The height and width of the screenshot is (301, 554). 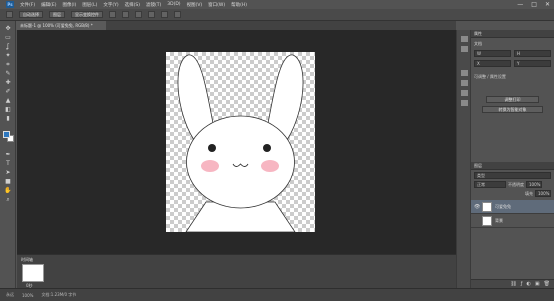 What do you see at coordinates (153, 5) in the screenshot?
I see `menu-filter: 滤镜(T)` at bounding box center [153, 5].